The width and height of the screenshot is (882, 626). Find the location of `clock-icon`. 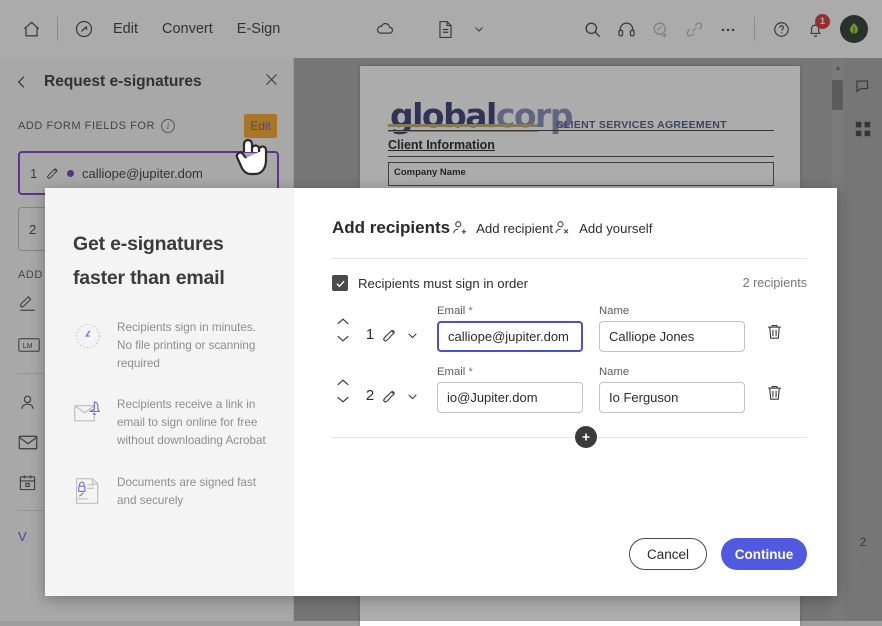

clock-icon is located at coordinates (95, 345).